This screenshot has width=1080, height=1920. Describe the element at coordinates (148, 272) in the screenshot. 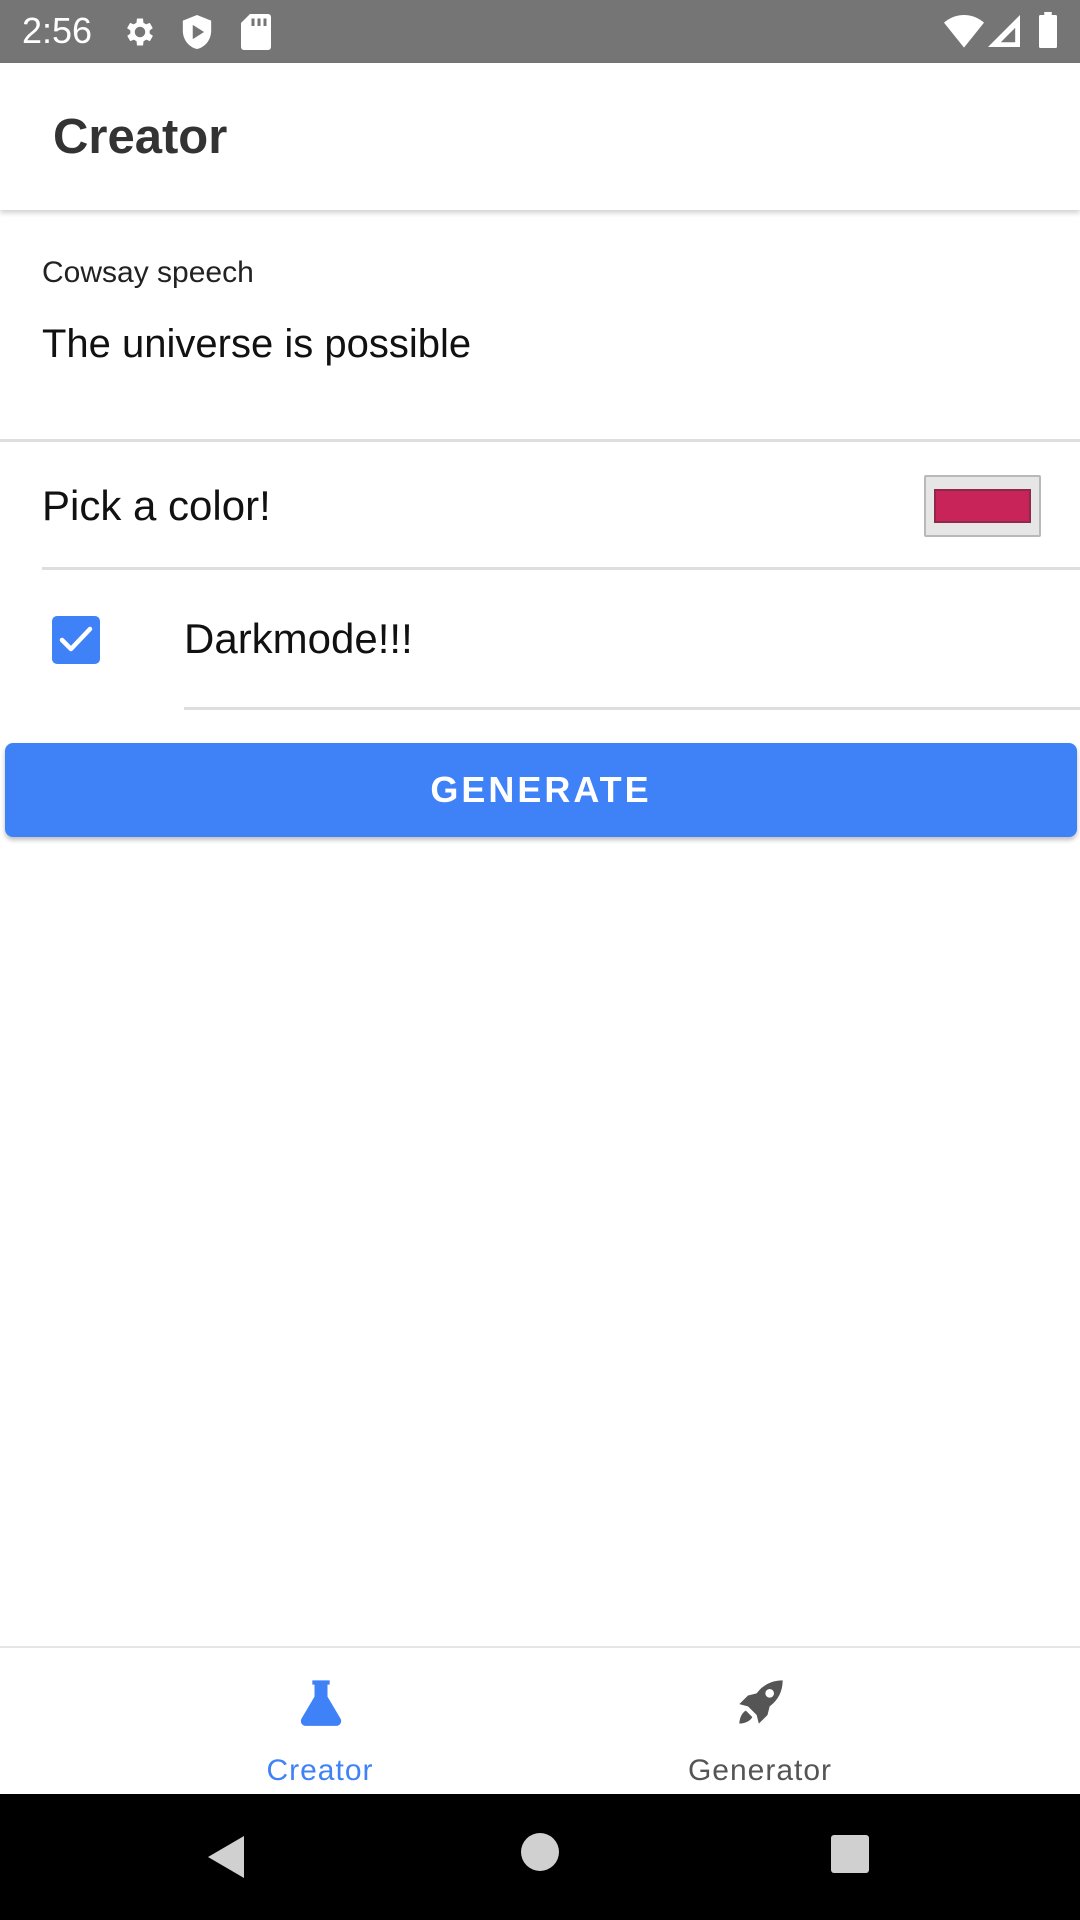

I see `speech-input-label: Cowsay speech` at that location.